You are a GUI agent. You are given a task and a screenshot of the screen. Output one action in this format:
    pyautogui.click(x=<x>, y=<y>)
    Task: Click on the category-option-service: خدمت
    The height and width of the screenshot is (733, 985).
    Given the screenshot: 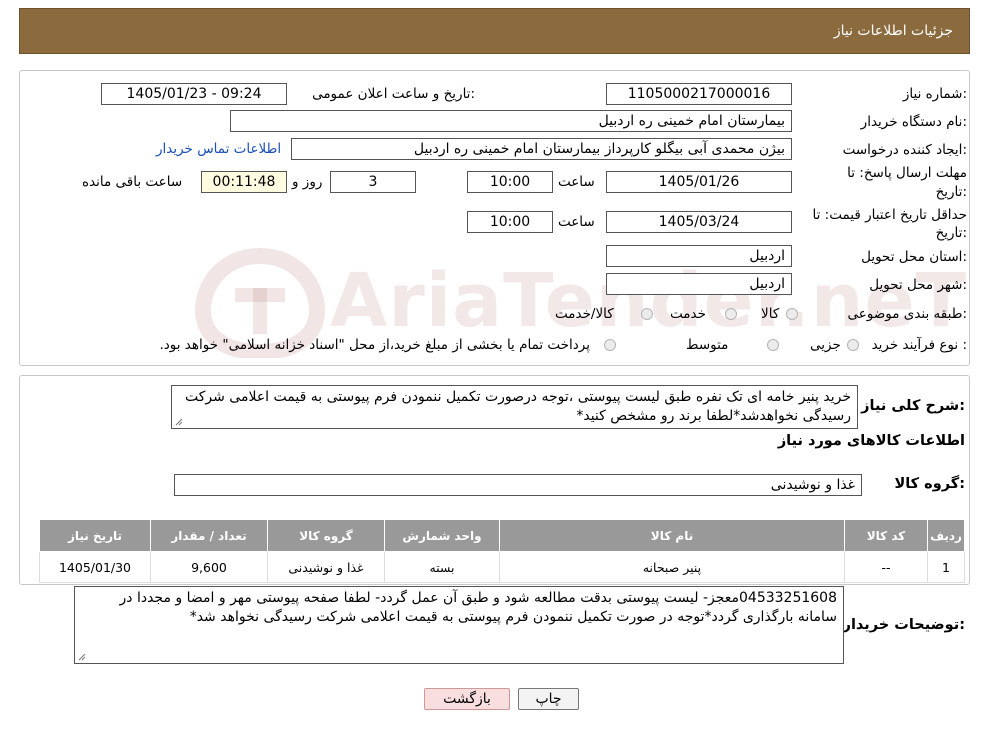 What is the action you would take?
    pyautogui.click(x=688, y=314)
    